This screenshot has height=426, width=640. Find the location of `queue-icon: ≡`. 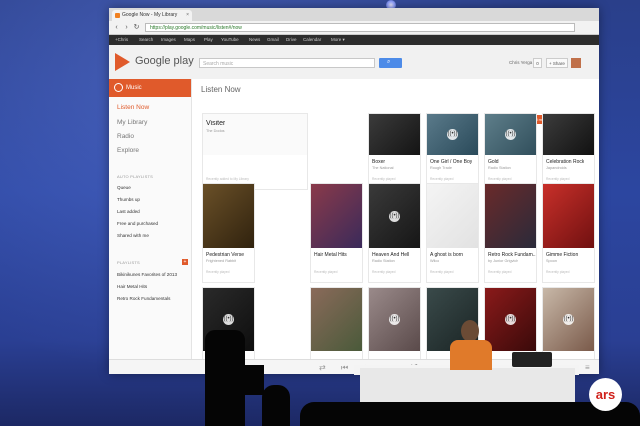

queue-icon: ≡ is located at coordinates (587, 367).